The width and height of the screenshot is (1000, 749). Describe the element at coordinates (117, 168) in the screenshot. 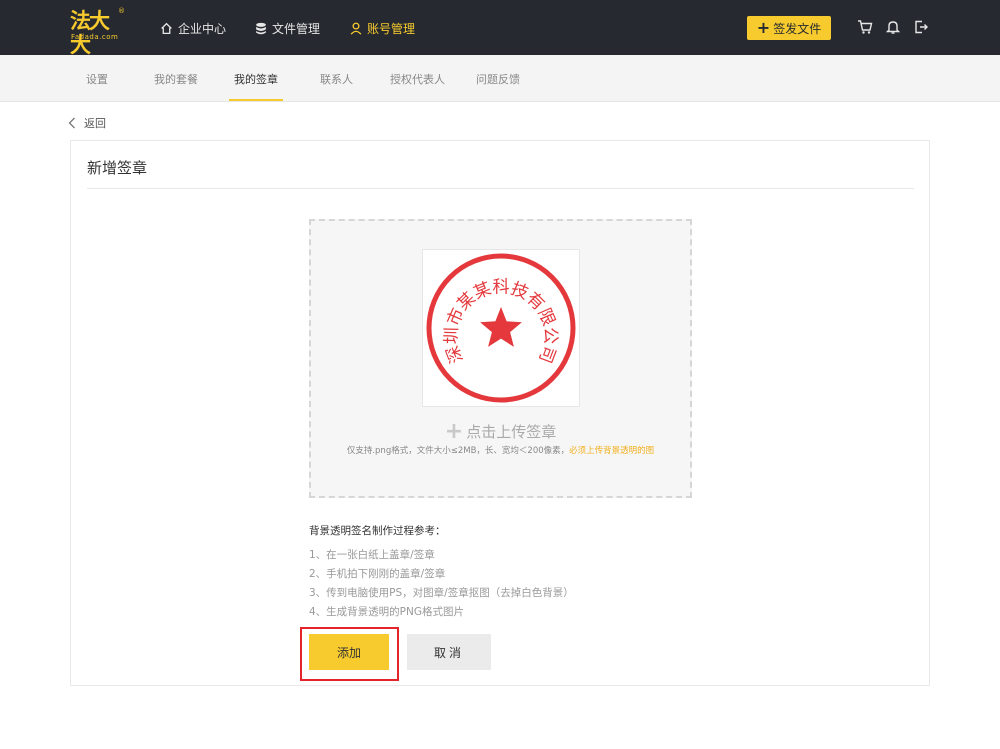

I see `page-title: 新增签章` at that location.